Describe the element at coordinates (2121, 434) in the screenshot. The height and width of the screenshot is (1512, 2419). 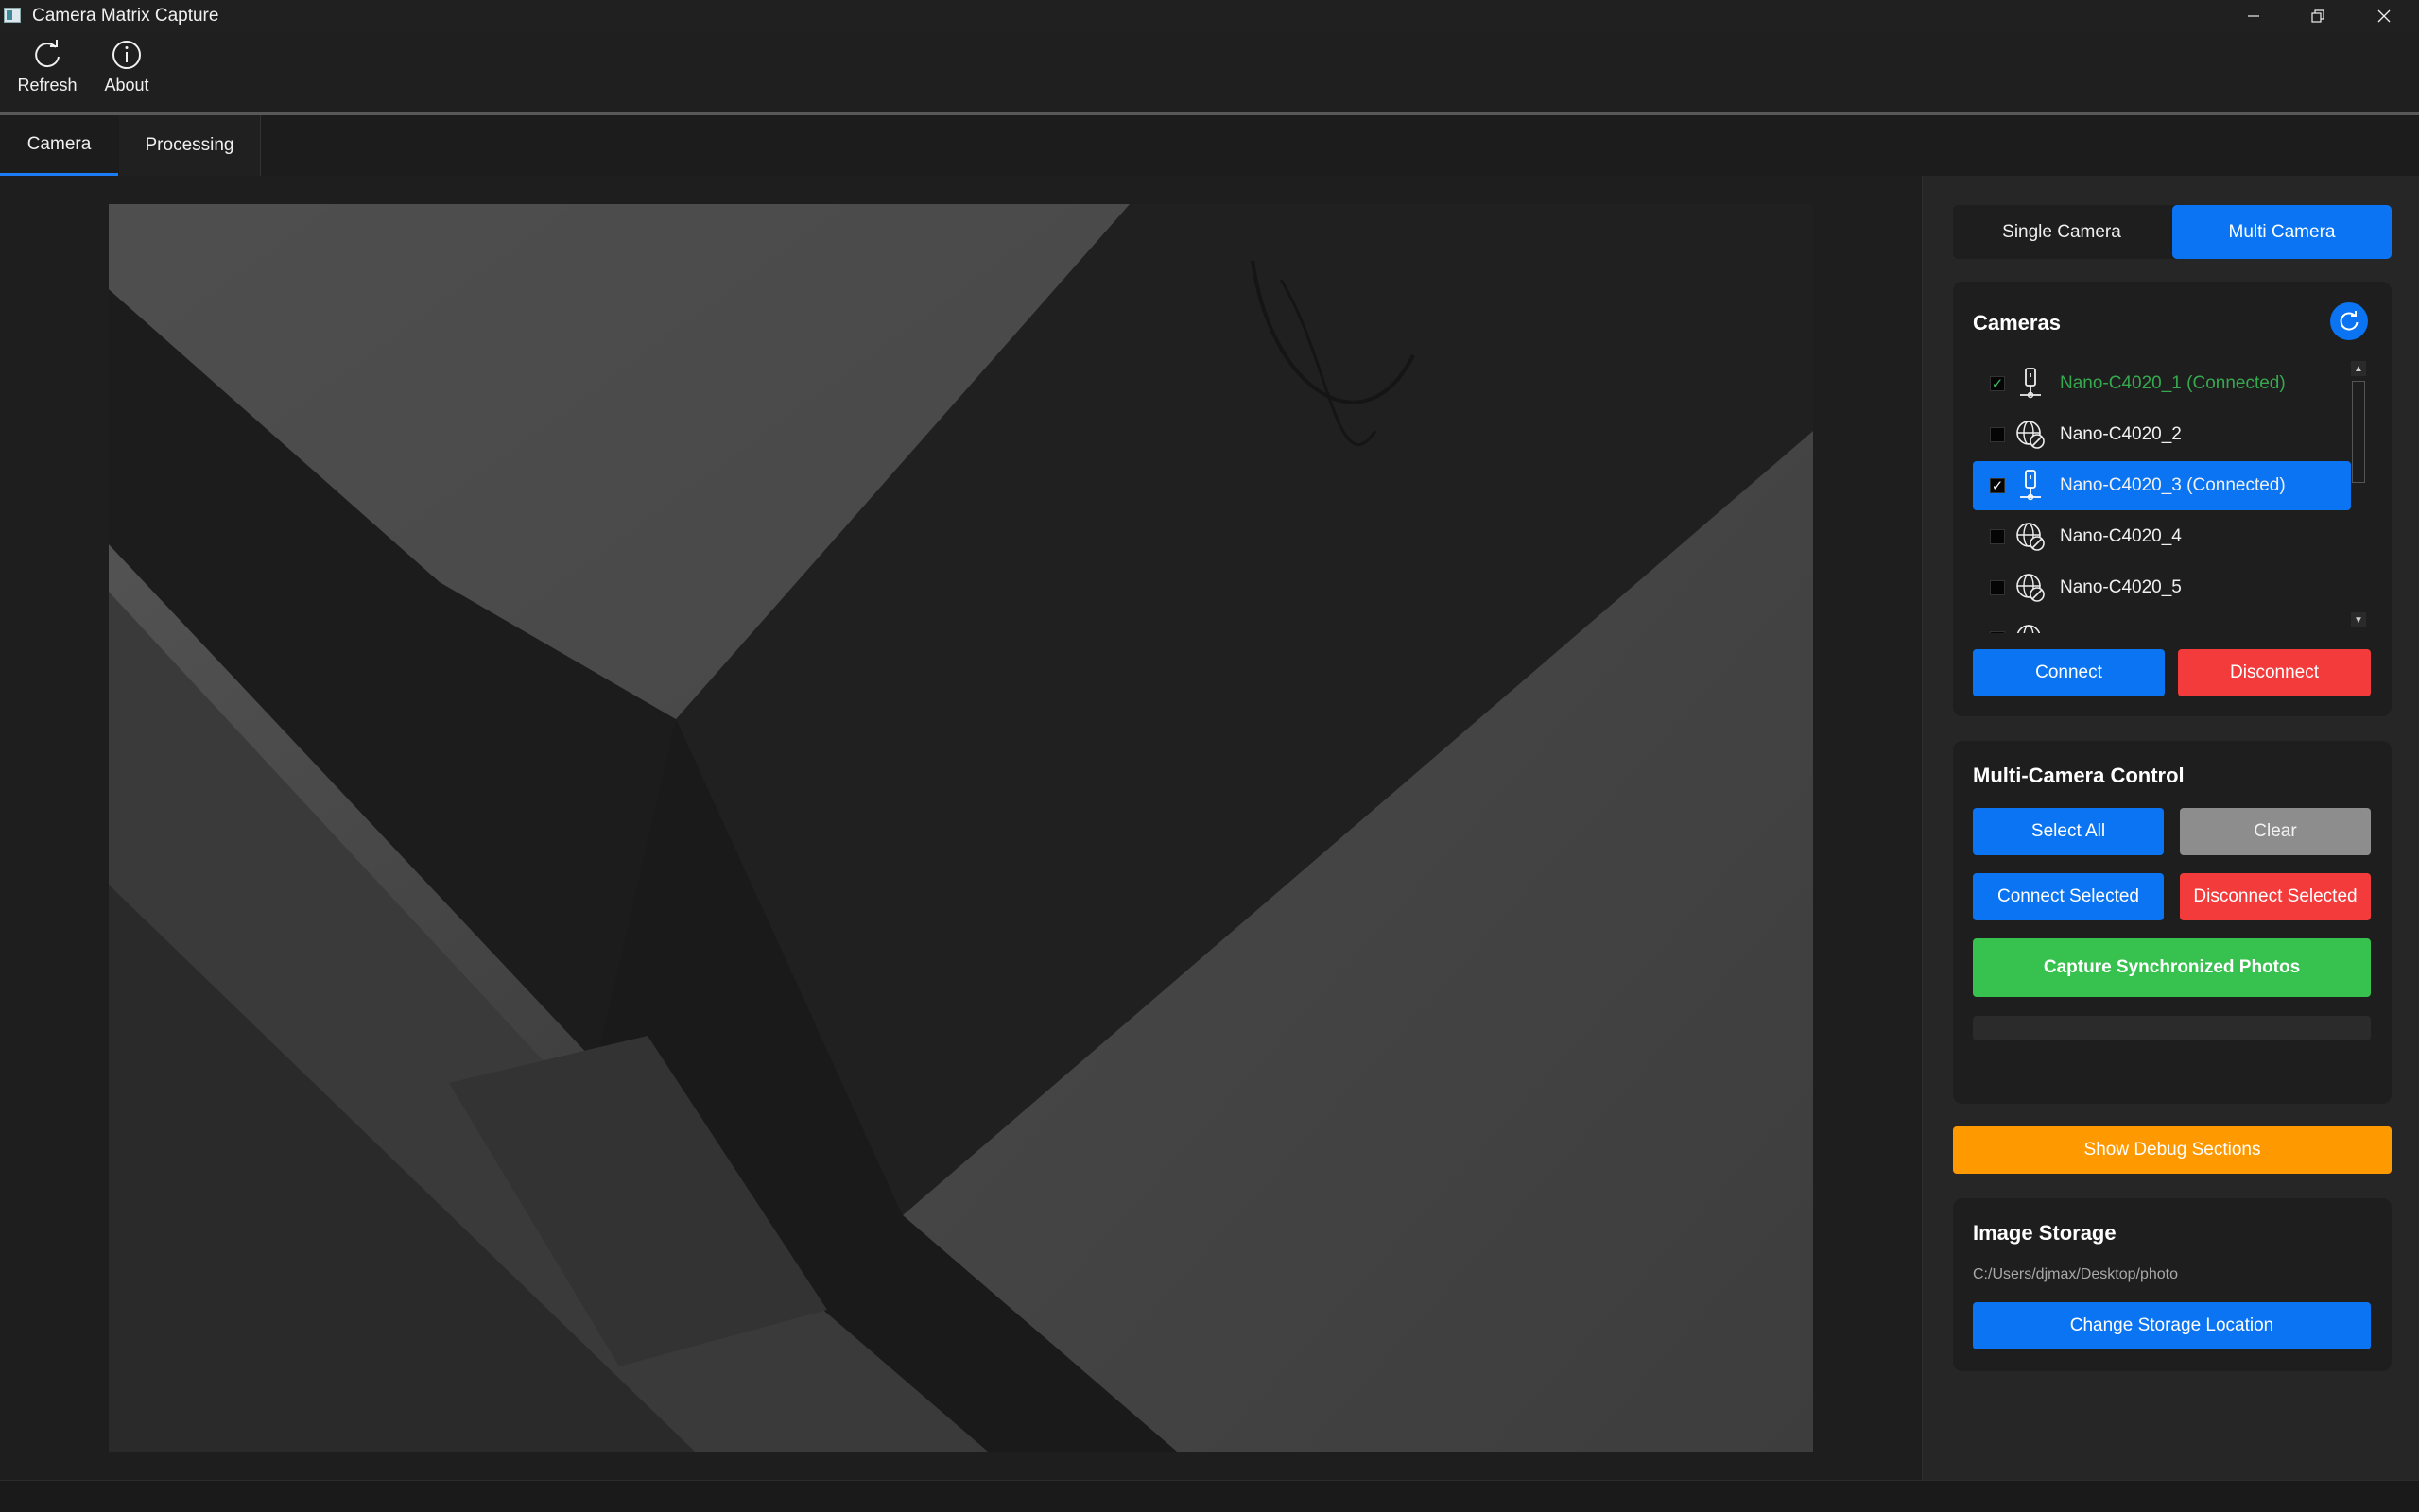
I see `camera-label: Nano-C4020_2` at that location.